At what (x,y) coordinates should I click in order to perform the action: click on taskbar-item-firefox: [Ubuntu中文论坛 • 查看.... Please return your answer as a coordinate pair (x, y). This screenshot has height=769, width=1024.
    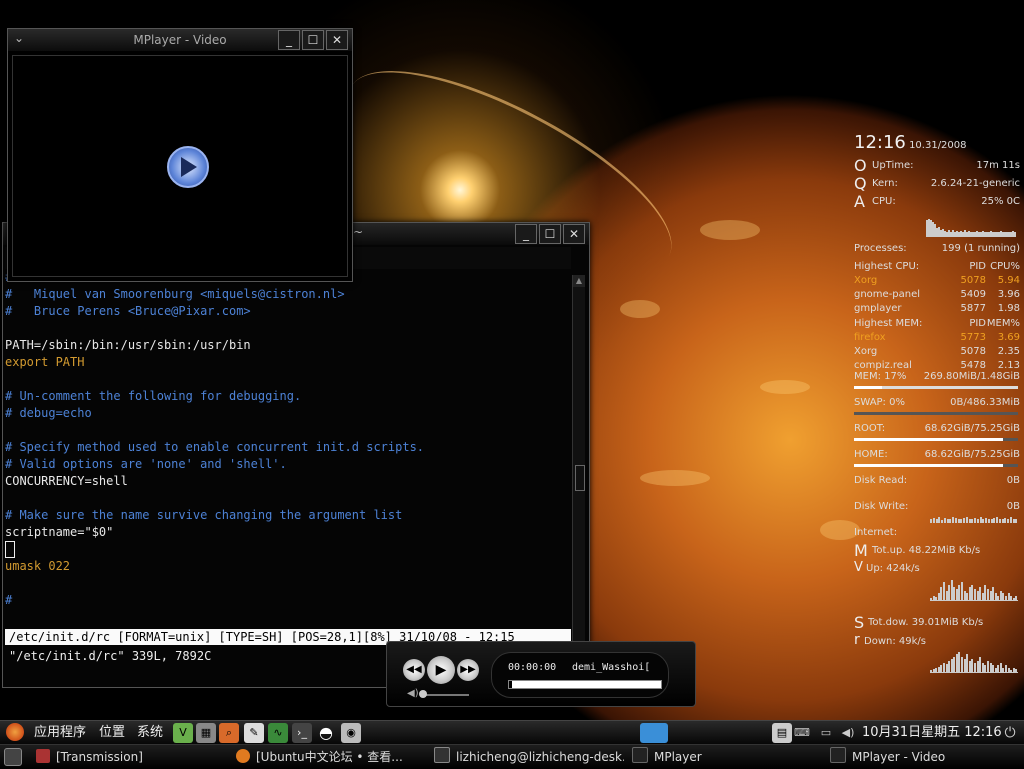
    Looking at the image, I should click on (331, 757).